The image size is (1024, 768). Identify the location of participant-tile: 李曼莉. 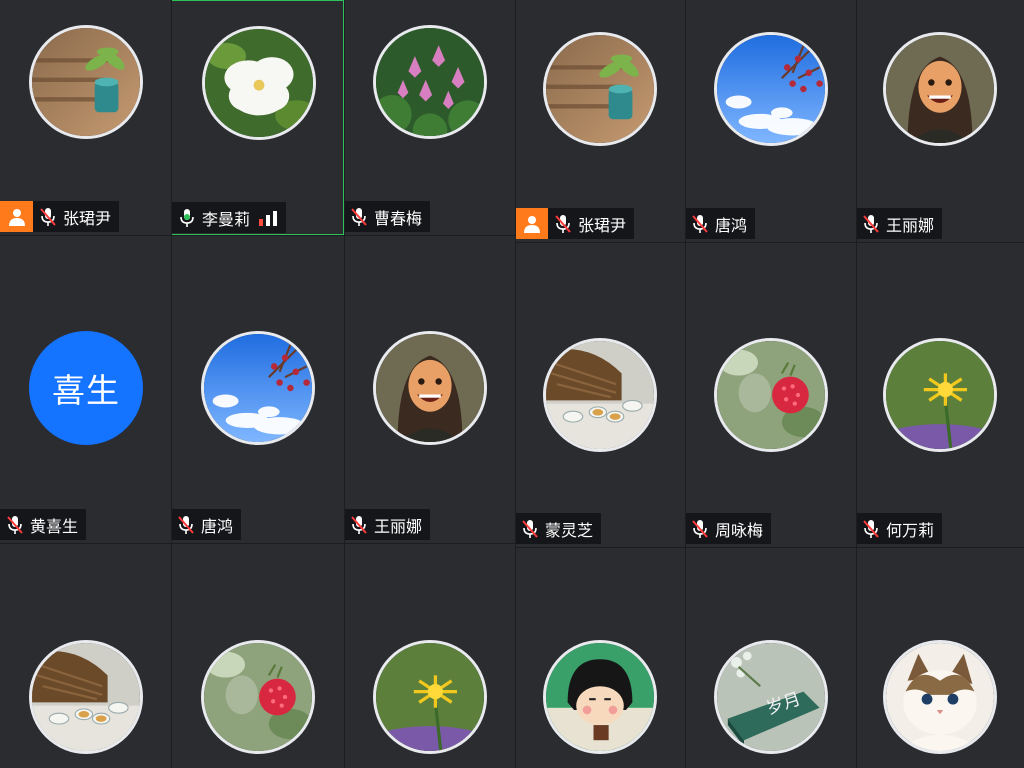
(257, 117).